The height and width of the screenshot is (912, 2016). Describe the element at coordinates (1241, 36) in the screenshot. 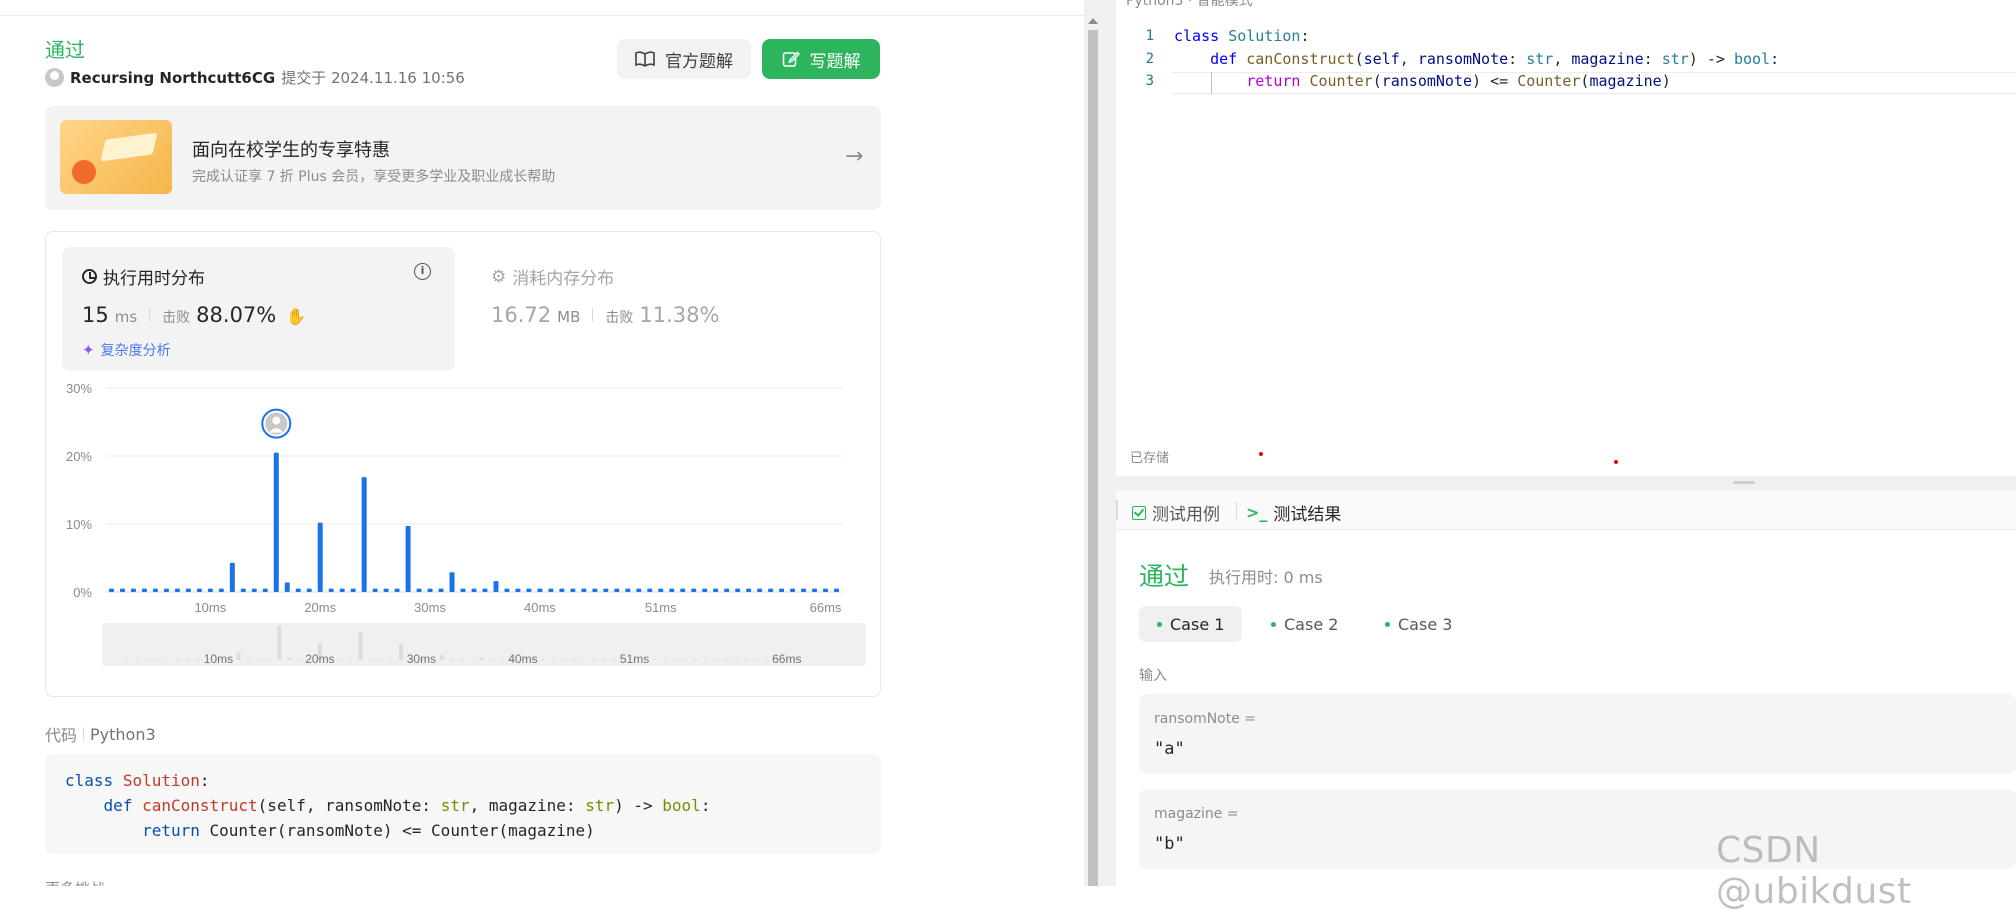

I see `code-line: class Solution:` at that location.